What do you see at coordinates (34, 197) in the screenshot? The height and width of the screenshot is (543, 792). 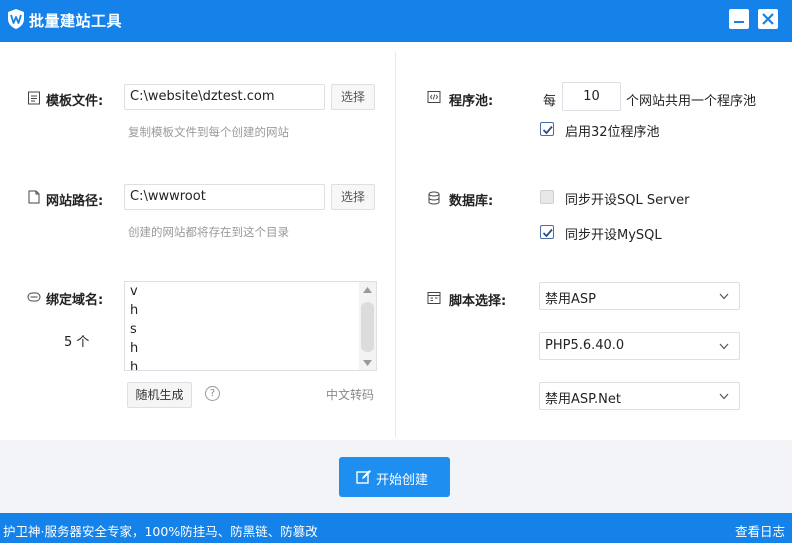 I see `file-icon` at bounding box center [34, 197].